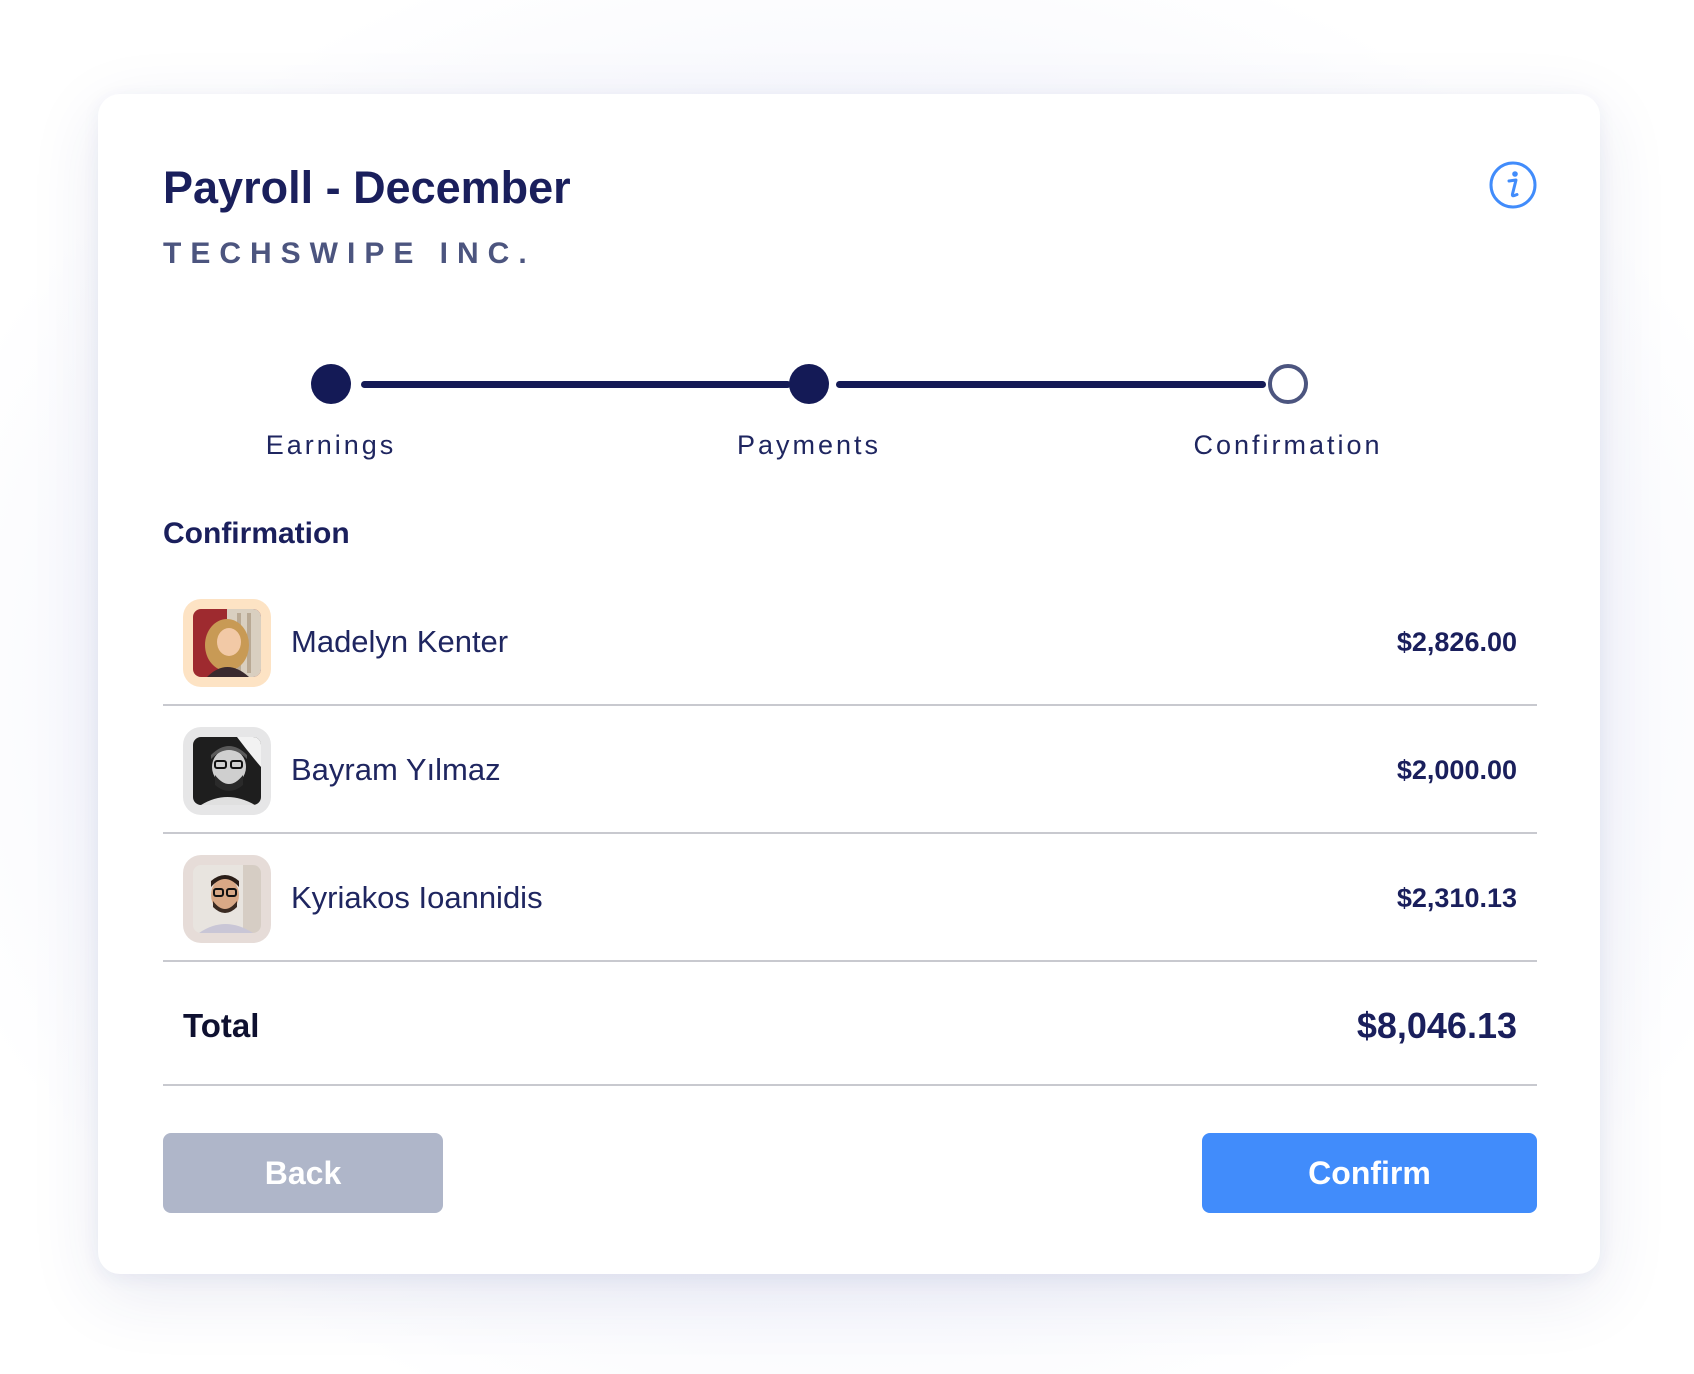  I want to click on list-item: Madelyn Kenter $2,826.00, so click(850, 642).